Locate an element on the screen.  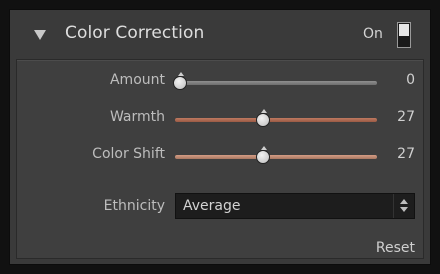
amount-slider-thumb is located at coordinates (180, 81).